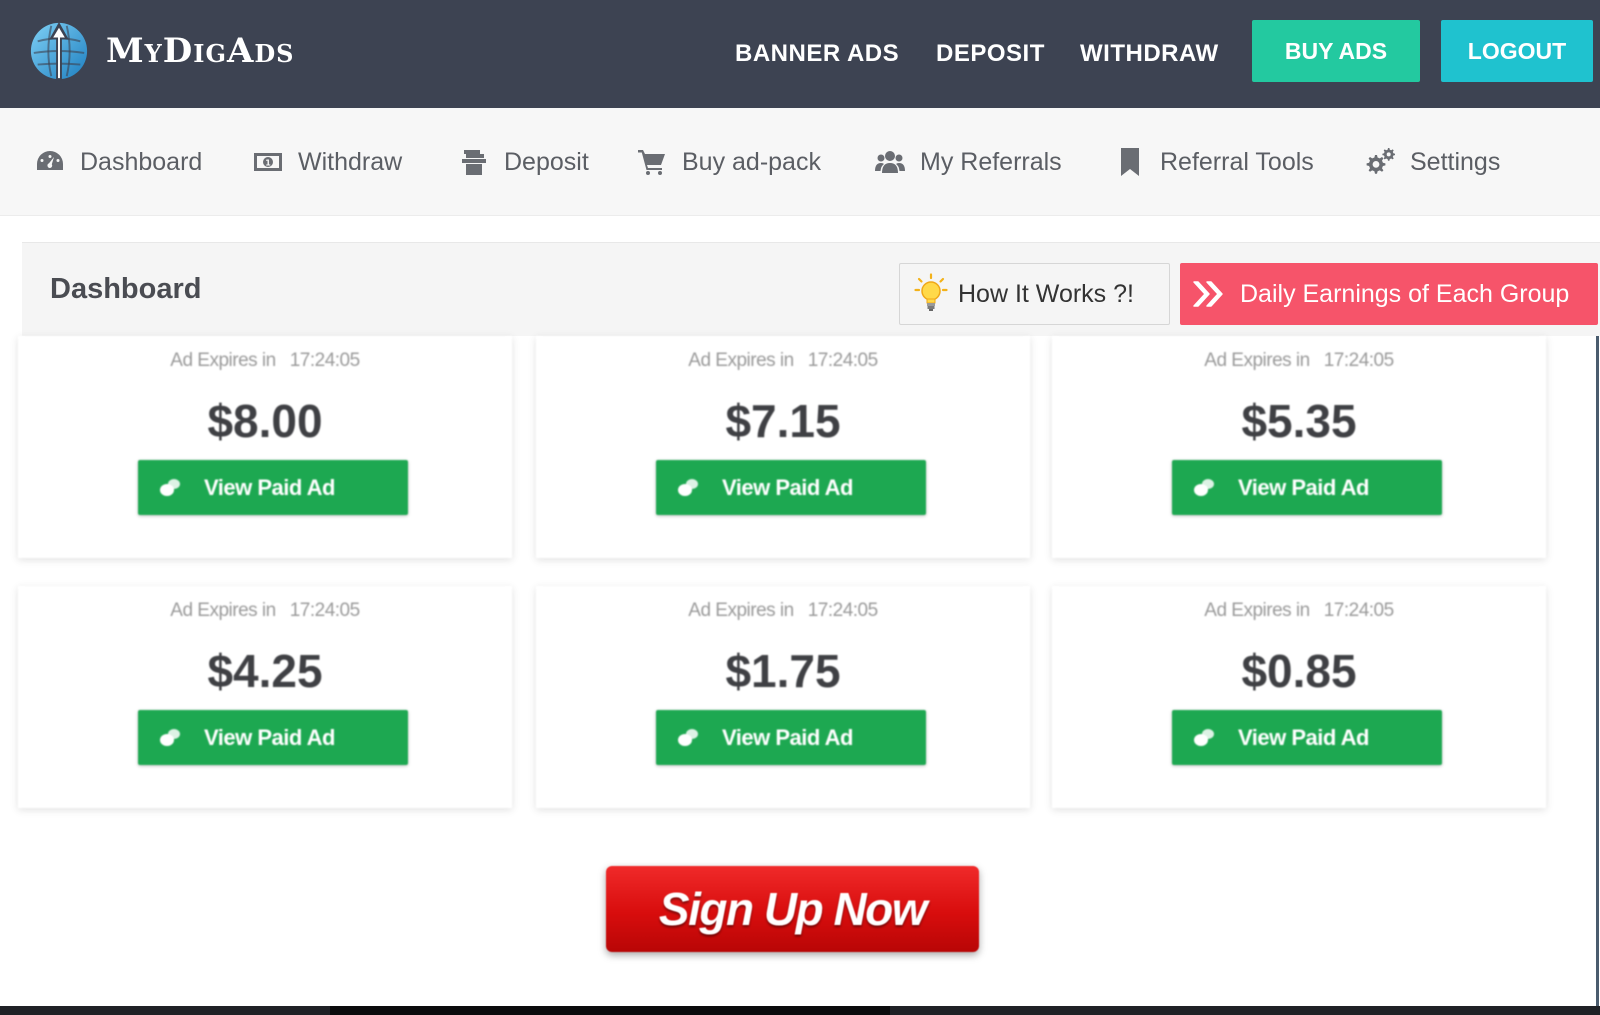  I want to click on subnav-referral-tools: Referral Tools, so click(1214, 162).